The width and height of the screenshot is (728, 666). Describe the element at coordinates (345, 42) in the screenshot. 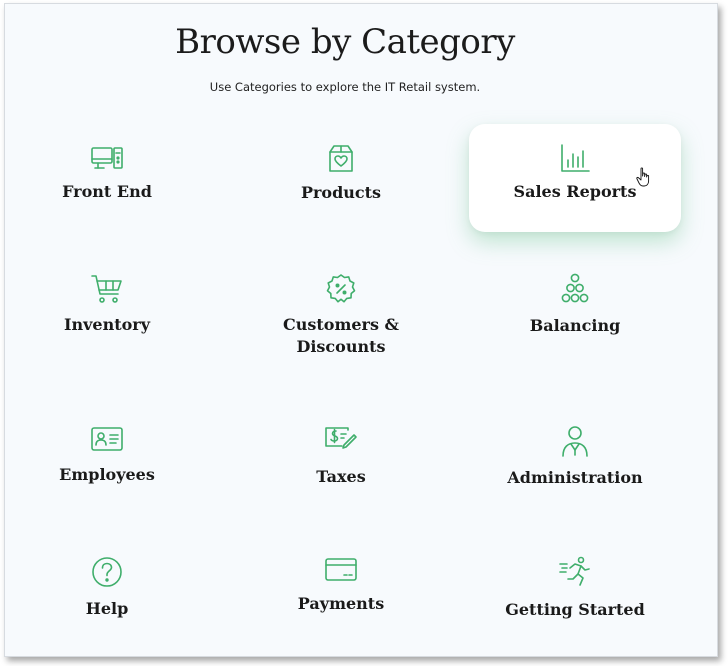

I see `page-title: Browse by Category` at that location.